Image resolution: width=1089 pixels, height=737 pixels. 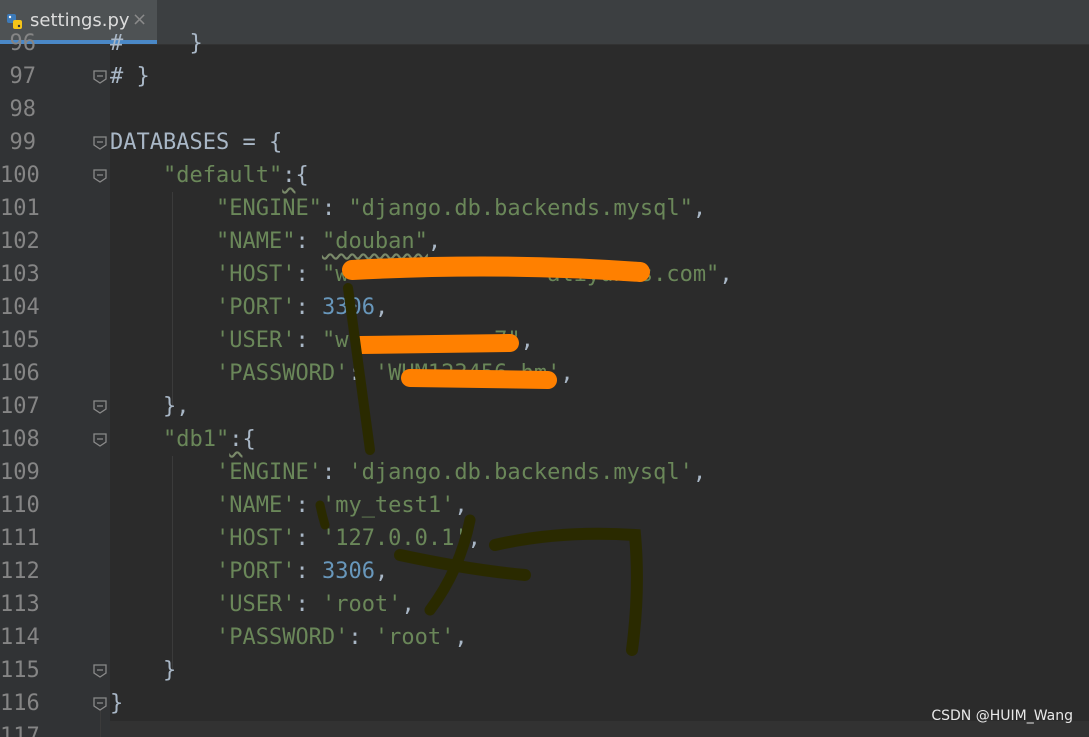 I want to click on code-text: },, so click(x=150, y=406).